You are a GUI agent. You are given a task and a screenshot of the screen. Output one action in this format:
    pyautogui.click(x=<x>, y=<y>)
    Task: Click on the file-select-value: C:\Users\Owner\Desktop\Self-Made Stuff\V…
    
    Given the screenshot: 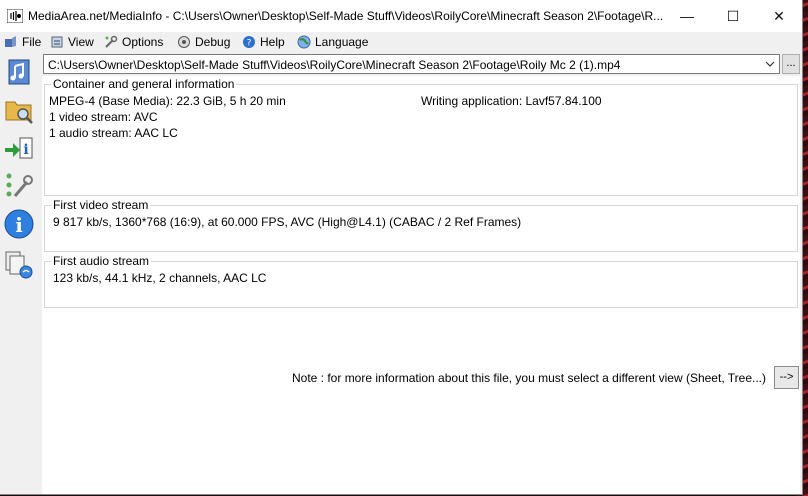 What is the action you would take?
    pyautogui.click(x=334, y=65)
    